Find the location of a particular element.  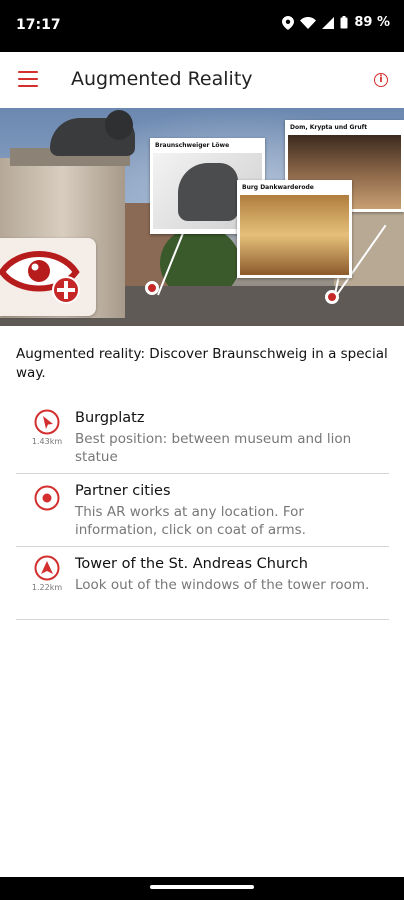

page-title: Augmented Reality is located at coordinates (162, 79).